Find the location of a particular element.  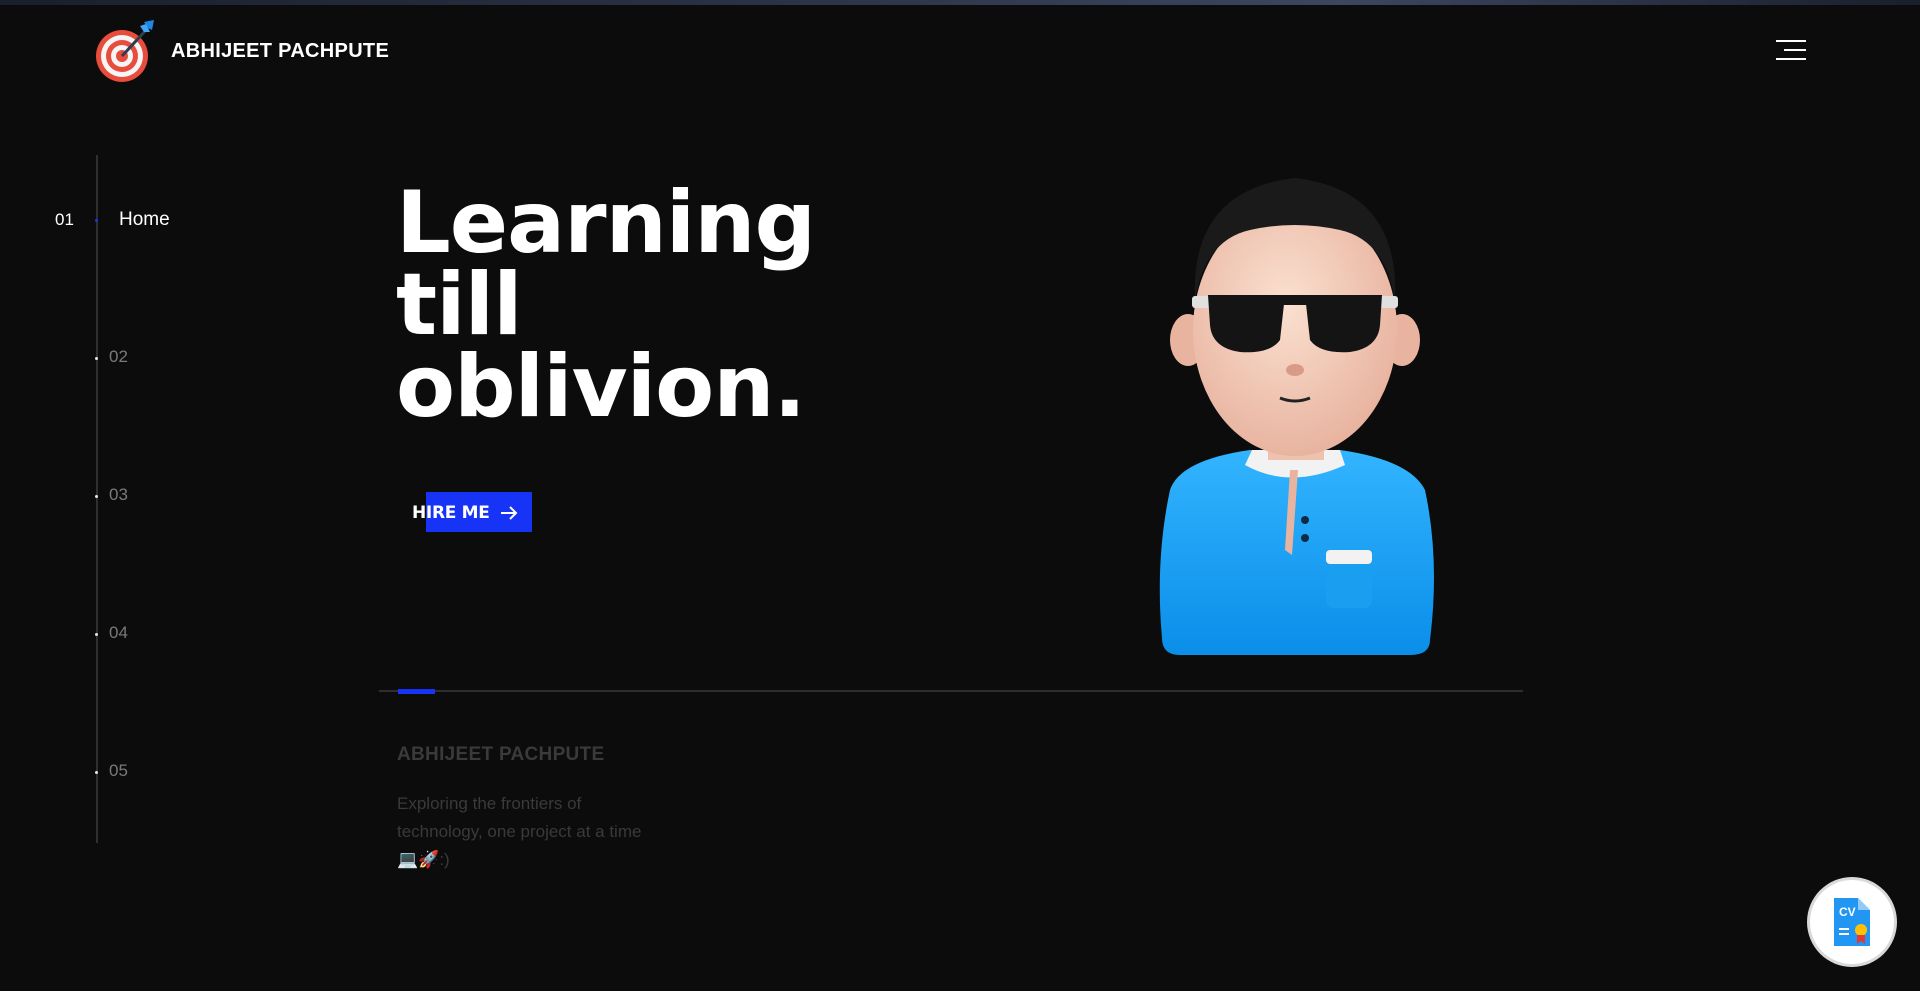

nav-number: 04 is located at coordinates (118, 632).